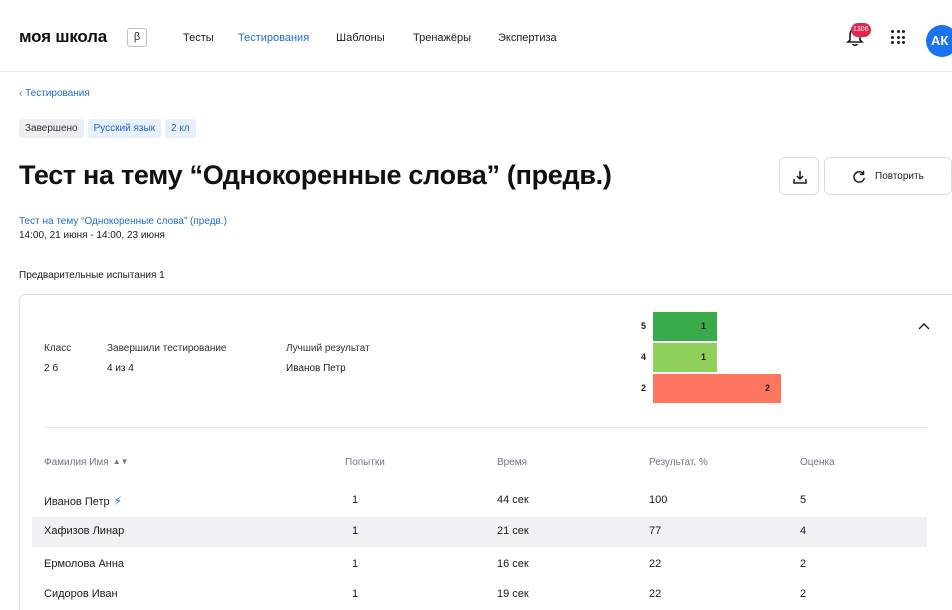 The width and height of the screenshot is (952, 610). Describe the element at coordinates (63, 37) in the screenshot. I see `logo: моя школа` at that location.